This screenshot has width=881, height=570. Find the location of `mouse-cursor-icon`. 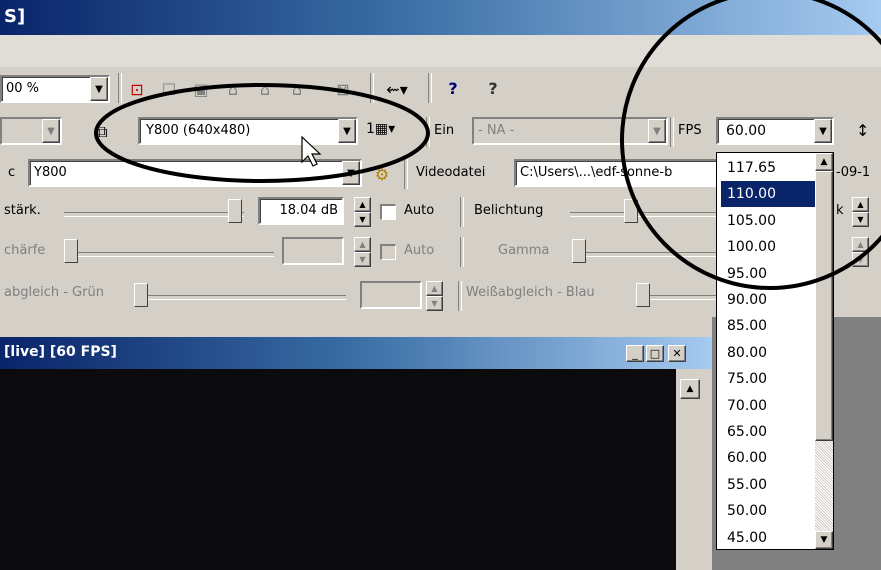

mouse-cursor-icon is located at coordinates (311, 151).